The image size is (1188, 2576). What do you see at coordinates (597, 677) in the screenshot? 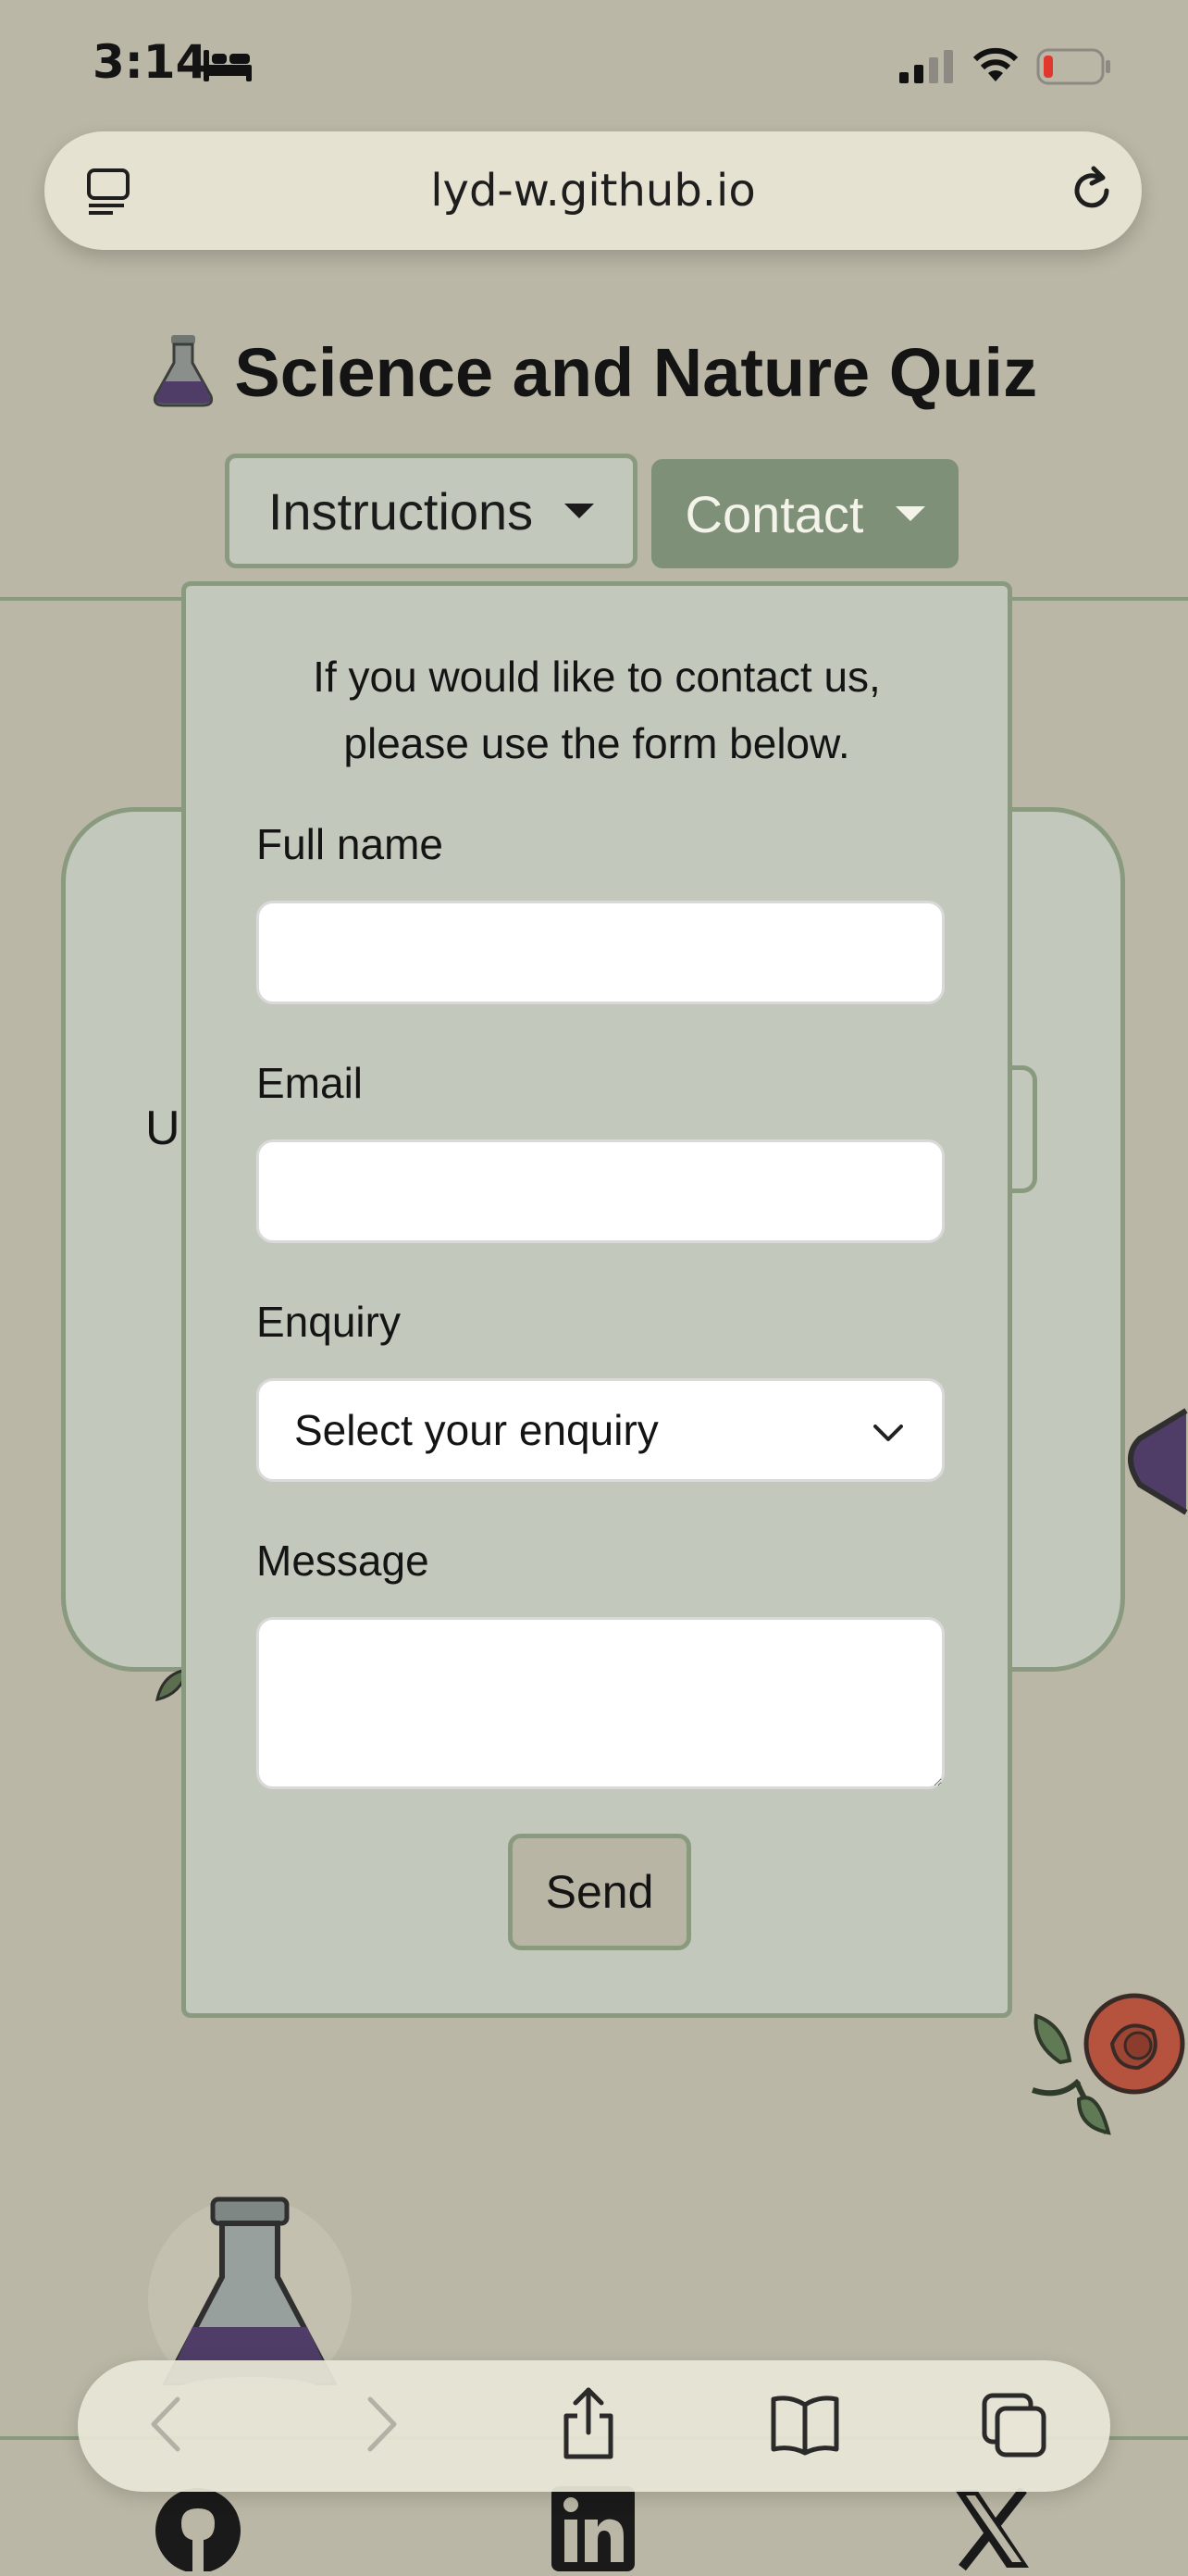
I see `contact-intro-line-1: If you would like to contact us,` at bounding box center [597, 677].